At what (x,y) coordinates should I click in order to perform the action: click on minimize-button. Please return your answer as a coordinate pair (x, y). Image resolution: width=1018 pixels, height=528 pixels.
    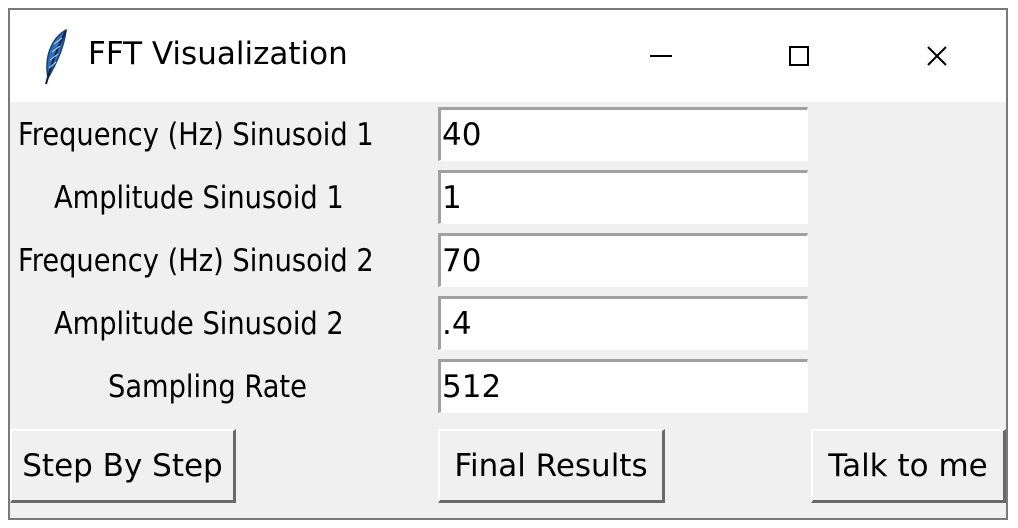
    Looking at the image, I should click on (661, 56).